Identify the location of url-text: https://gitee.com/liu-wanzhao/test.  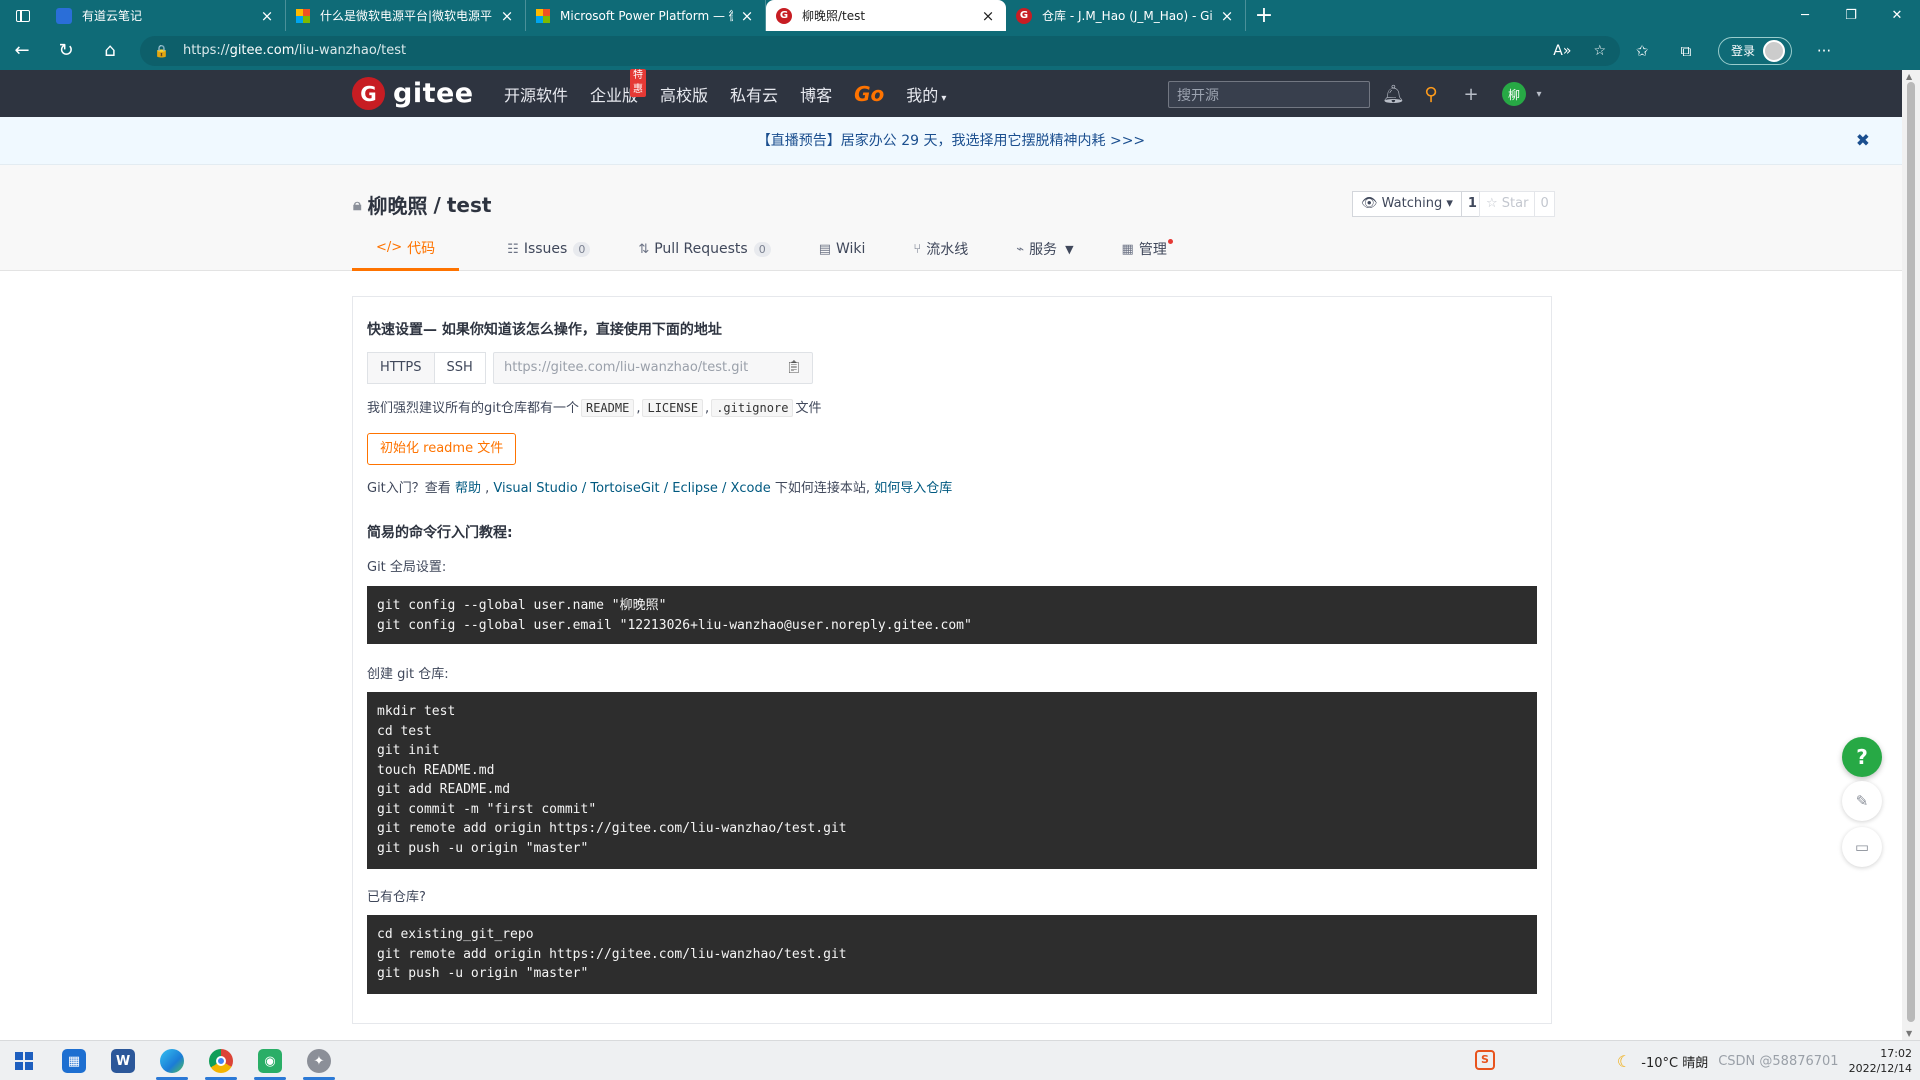
(294, 50).